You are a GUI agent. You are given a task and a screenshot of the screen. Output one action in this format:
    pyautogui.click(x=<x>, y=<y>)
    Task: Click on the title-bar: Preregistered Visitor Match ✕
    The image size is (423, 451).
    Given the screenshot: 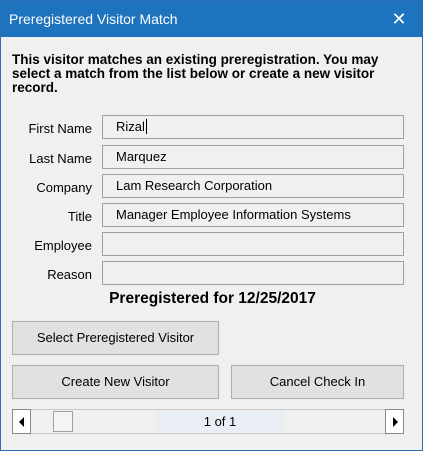 What is the action you would take?
    pyautogui.click(x=211, y=19)
    